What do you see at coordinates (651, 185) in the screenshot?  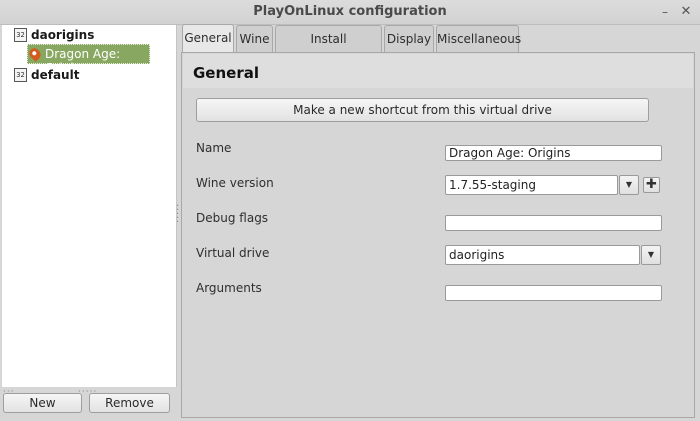 I see `add-wine-version-icon: ✚` at bounding box center [651, 185].